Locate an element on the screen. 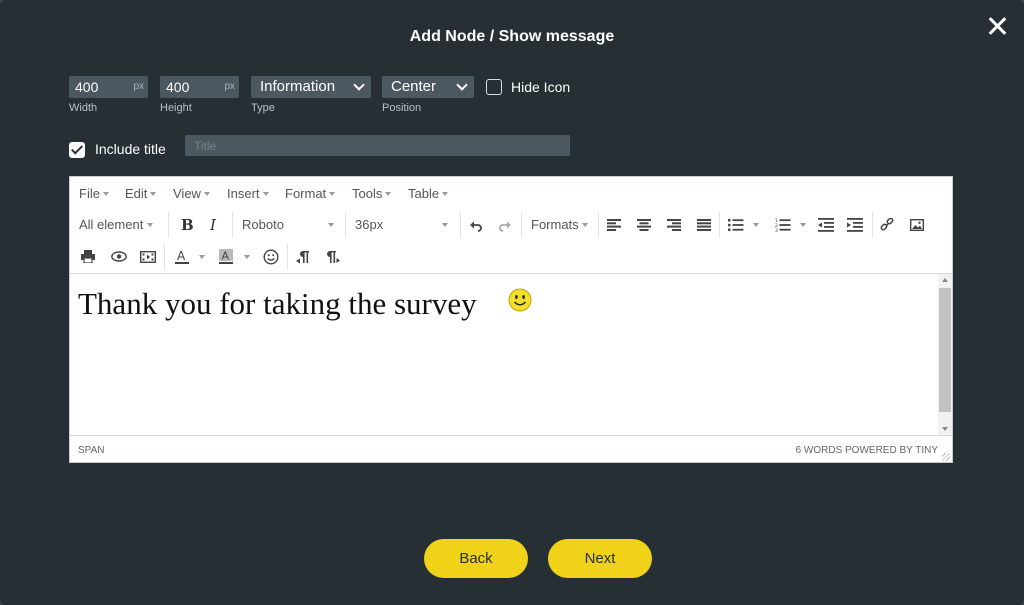  redo-icon is located at coordinates (505, 225).